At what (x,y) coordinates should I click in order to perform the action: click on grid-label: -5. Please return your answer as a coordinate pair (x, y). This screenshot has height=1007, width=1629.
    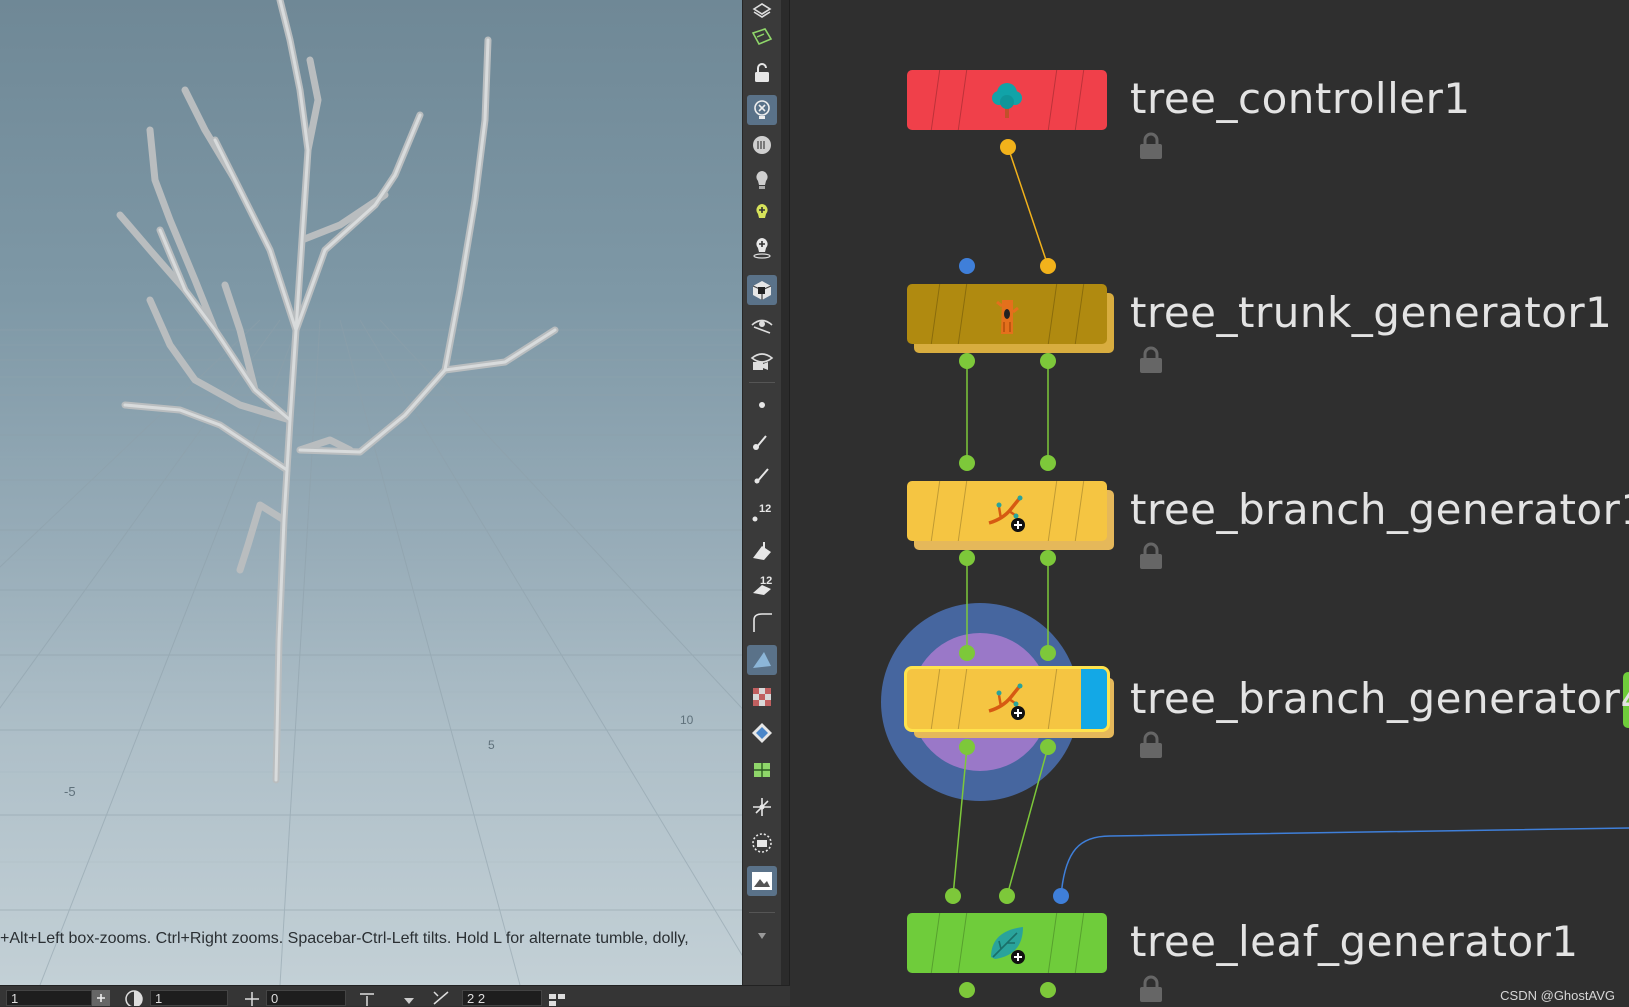
    Looking at the image, I should click on (70, 791).